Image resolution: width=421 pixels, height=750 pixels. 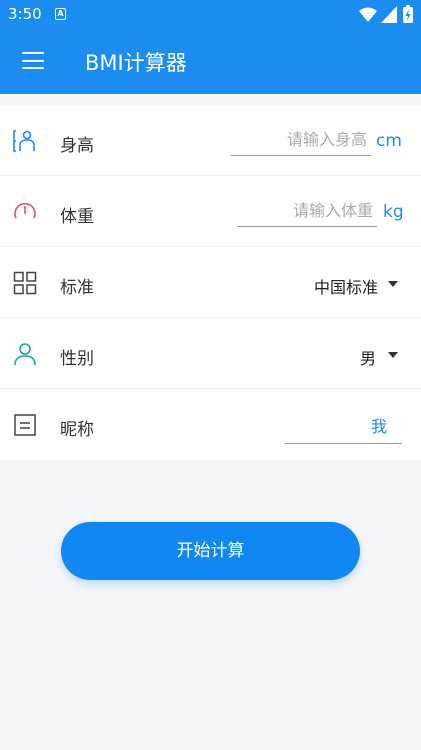 I want to click on nickname-label: 昵称, so click(x=77, y=430).